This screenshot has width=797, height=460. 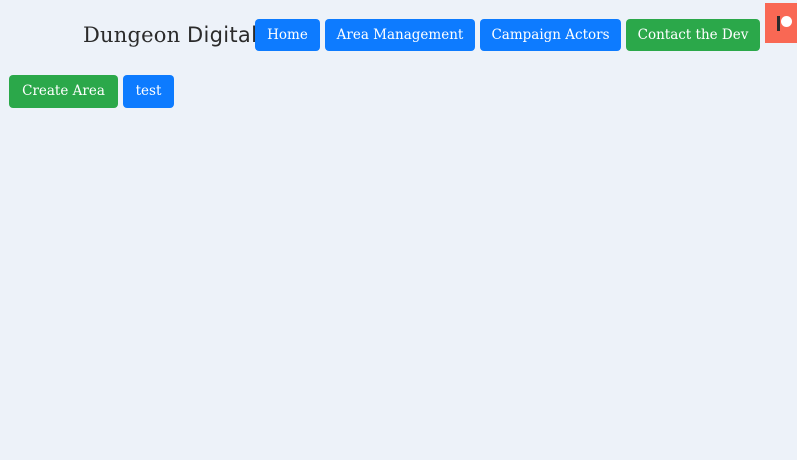 What do you see at coordinates (778, 23) in the screenshot?
I see `patreon-icon` at bounding box center [778, 23].